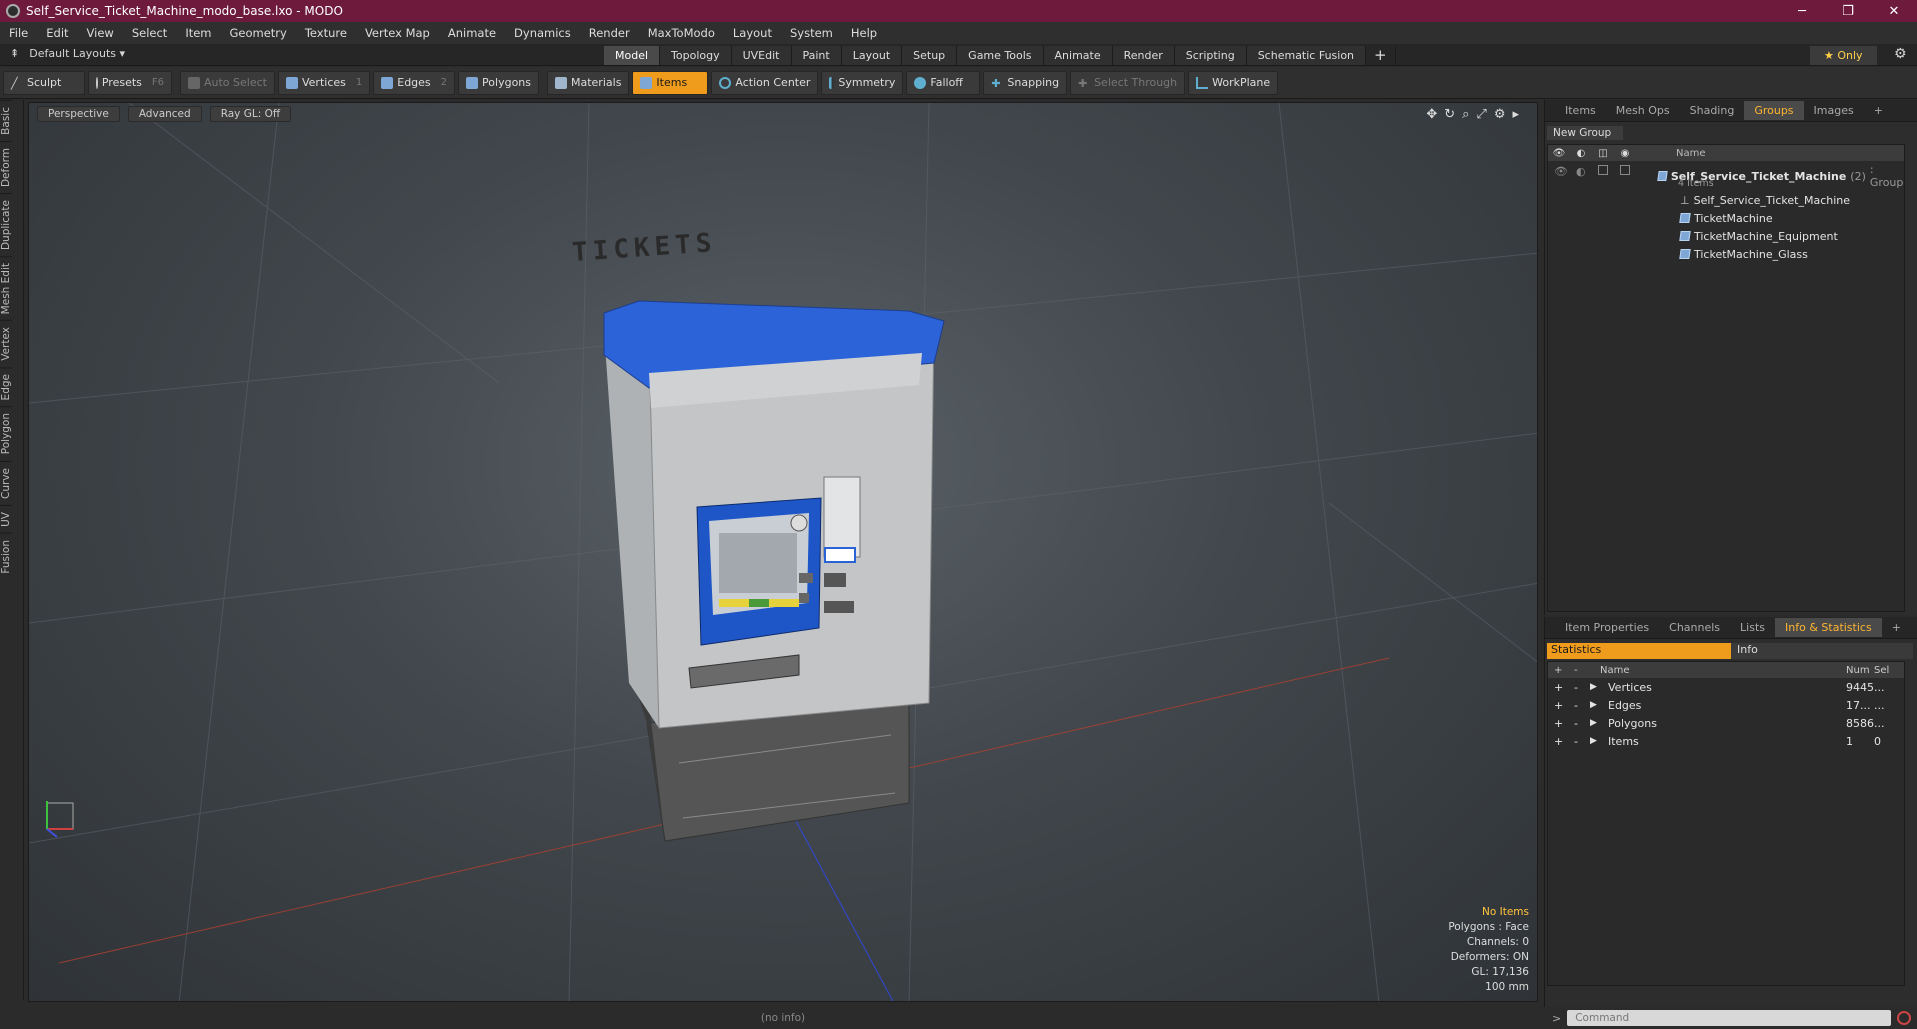 The image size is (1917, 1029). I want to click on tab-topology: Topology, so click(696, 55).